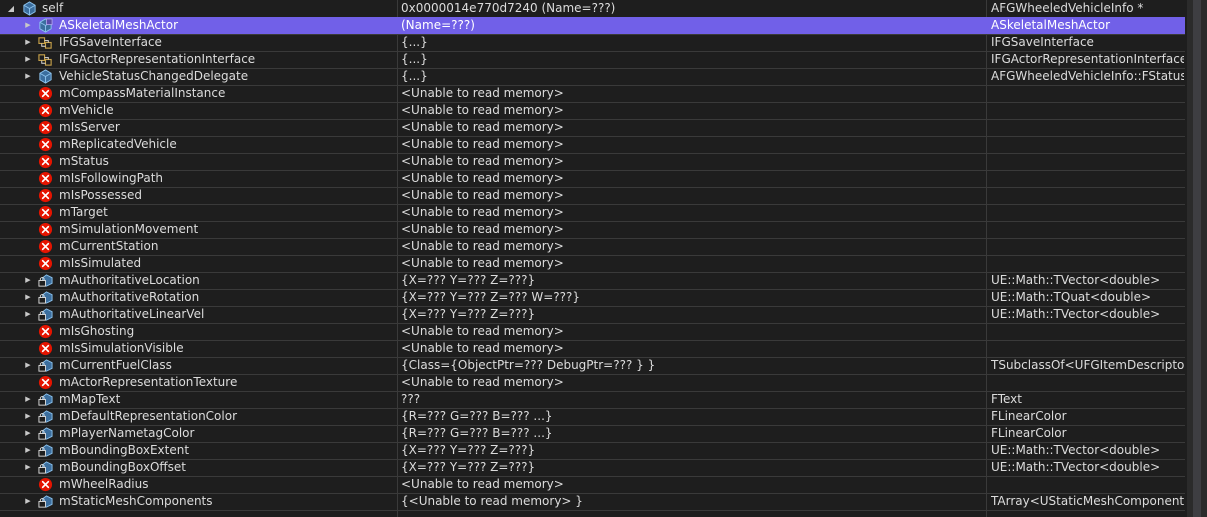 The width and height of the screenshot is (1207, 517). I want to click on watch-row: mWheelRadius <Unable to read memory>, so click(592, 484).